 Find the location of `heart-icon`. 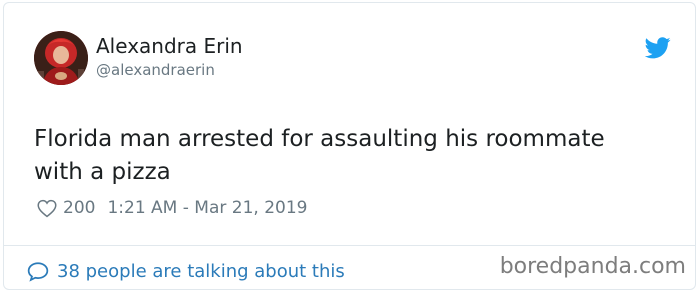

heart-icon is located at coordinates (47, 208).